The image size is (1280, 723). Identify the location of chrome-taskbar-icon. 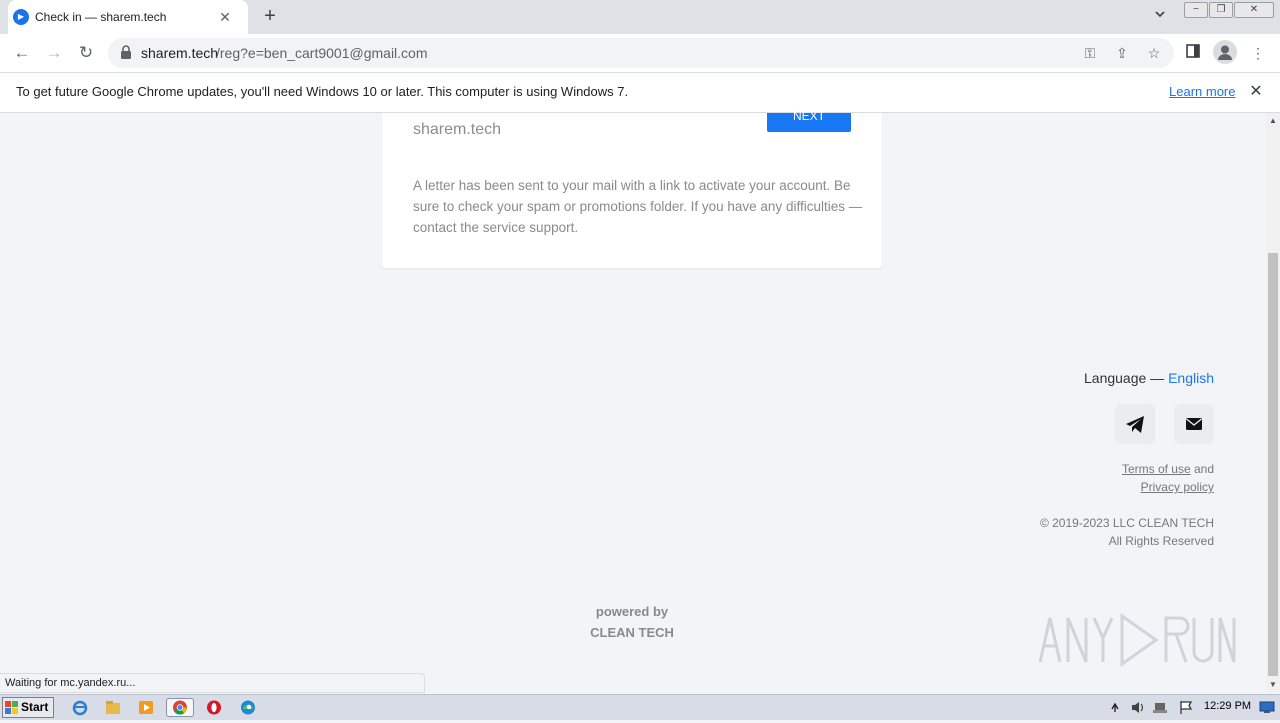
(180, 707).